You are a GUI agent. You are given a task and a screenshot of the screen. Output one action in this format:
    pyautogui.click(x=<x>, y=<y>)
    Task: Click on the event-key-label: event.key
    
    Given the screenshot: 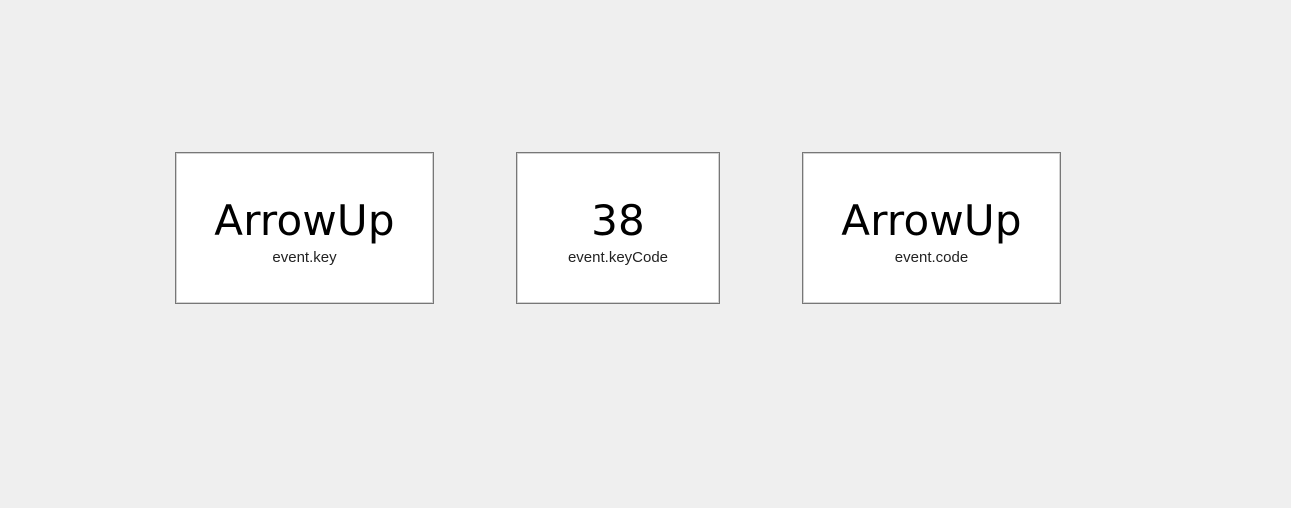 What is the action you would take?
    pyautogui.click(x=304, y=257)
    